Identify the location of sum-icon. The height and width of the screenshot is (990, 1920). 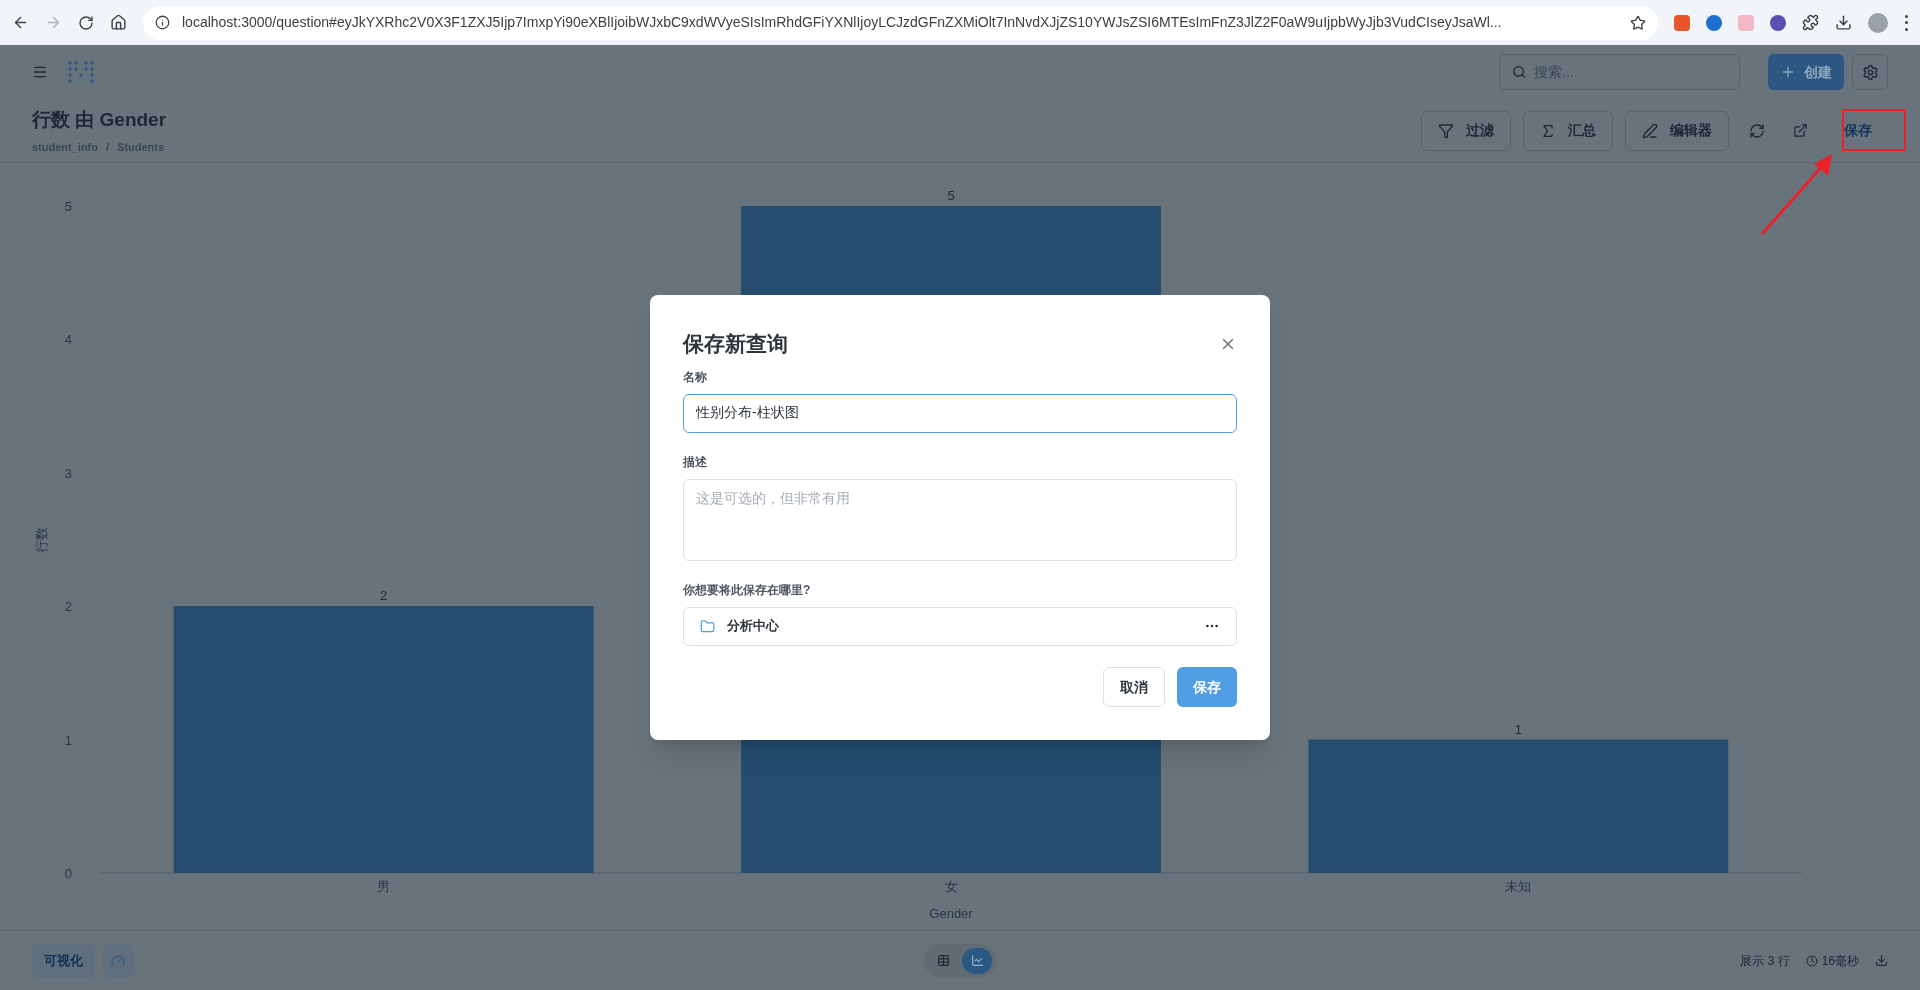
(1548, 130).